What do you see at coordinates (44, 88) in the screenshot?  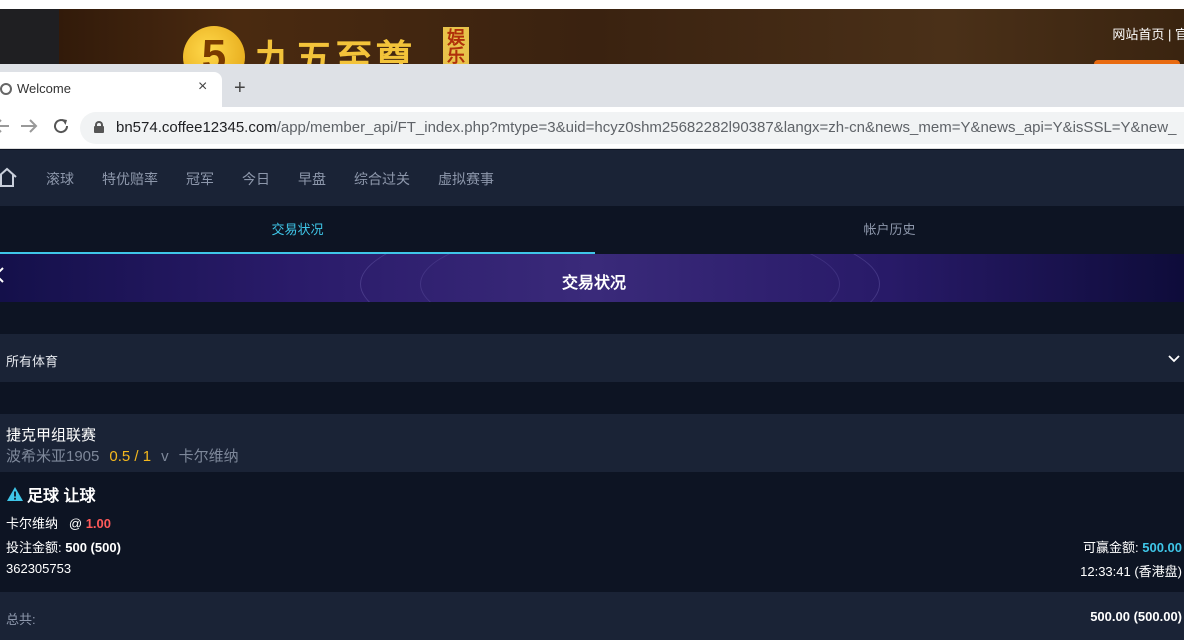 I see `tab-title: Welcome` at bounding box center [44, 88].